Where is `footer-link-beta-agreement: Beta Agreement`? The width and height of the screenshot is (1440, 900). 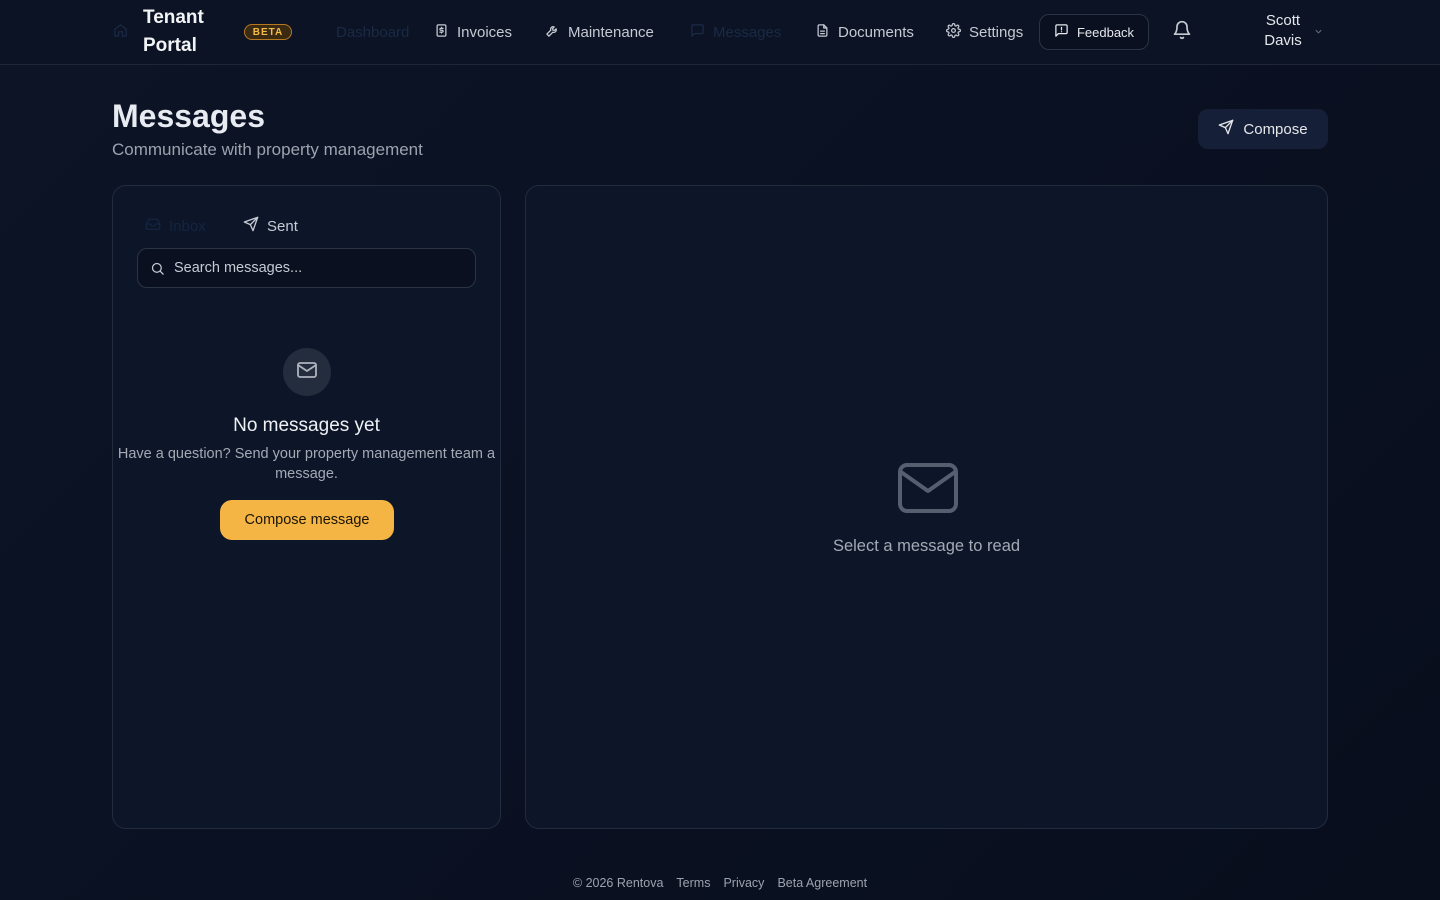
footer-link-beta-agreement: Beta Agreement is located at coordinates (822, 885).